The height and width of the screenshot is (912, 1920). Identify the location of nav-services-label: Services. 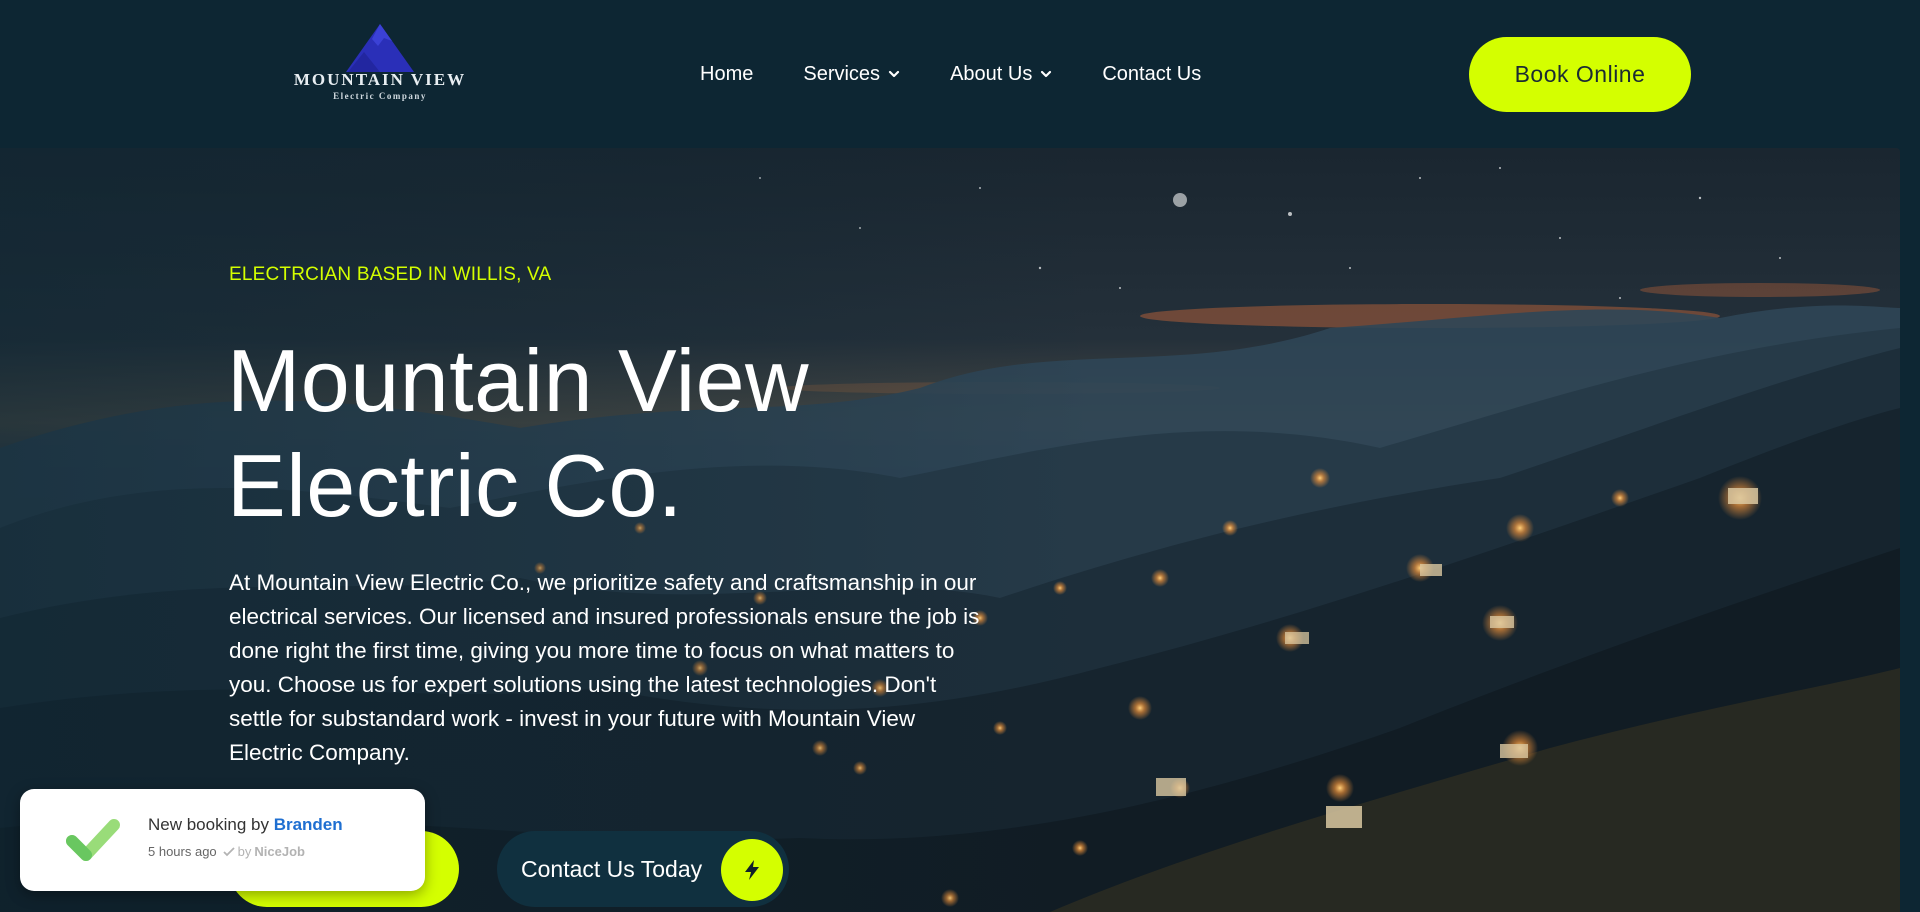
(842, 73).